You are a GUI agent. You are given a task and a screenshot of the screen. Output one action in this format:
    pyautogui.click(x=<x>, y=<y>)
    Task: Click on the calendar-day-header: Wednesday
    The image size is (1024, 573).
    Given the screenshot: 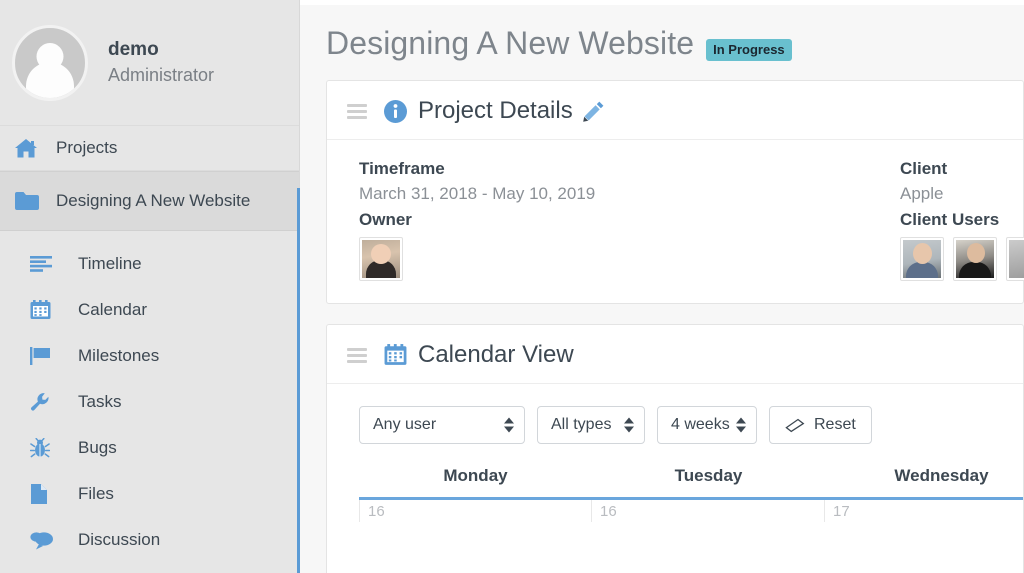 What is the action you would take?
    pyautogui.click(x=941, y=475)
    